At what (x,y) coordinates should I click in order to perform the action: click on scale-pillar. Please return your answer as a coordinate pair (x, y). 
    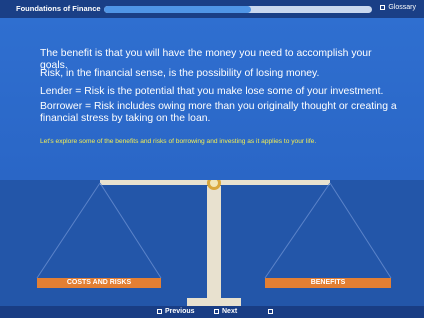
    Looking at the image, I should click on (214, 242).